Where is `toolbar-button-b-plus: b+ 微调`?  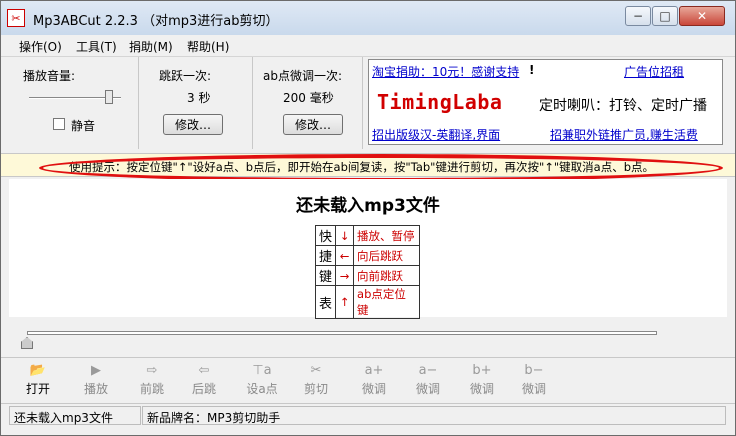
toolbar-button-b-plus: b+ 微调 is located at coordinates (482, 380).